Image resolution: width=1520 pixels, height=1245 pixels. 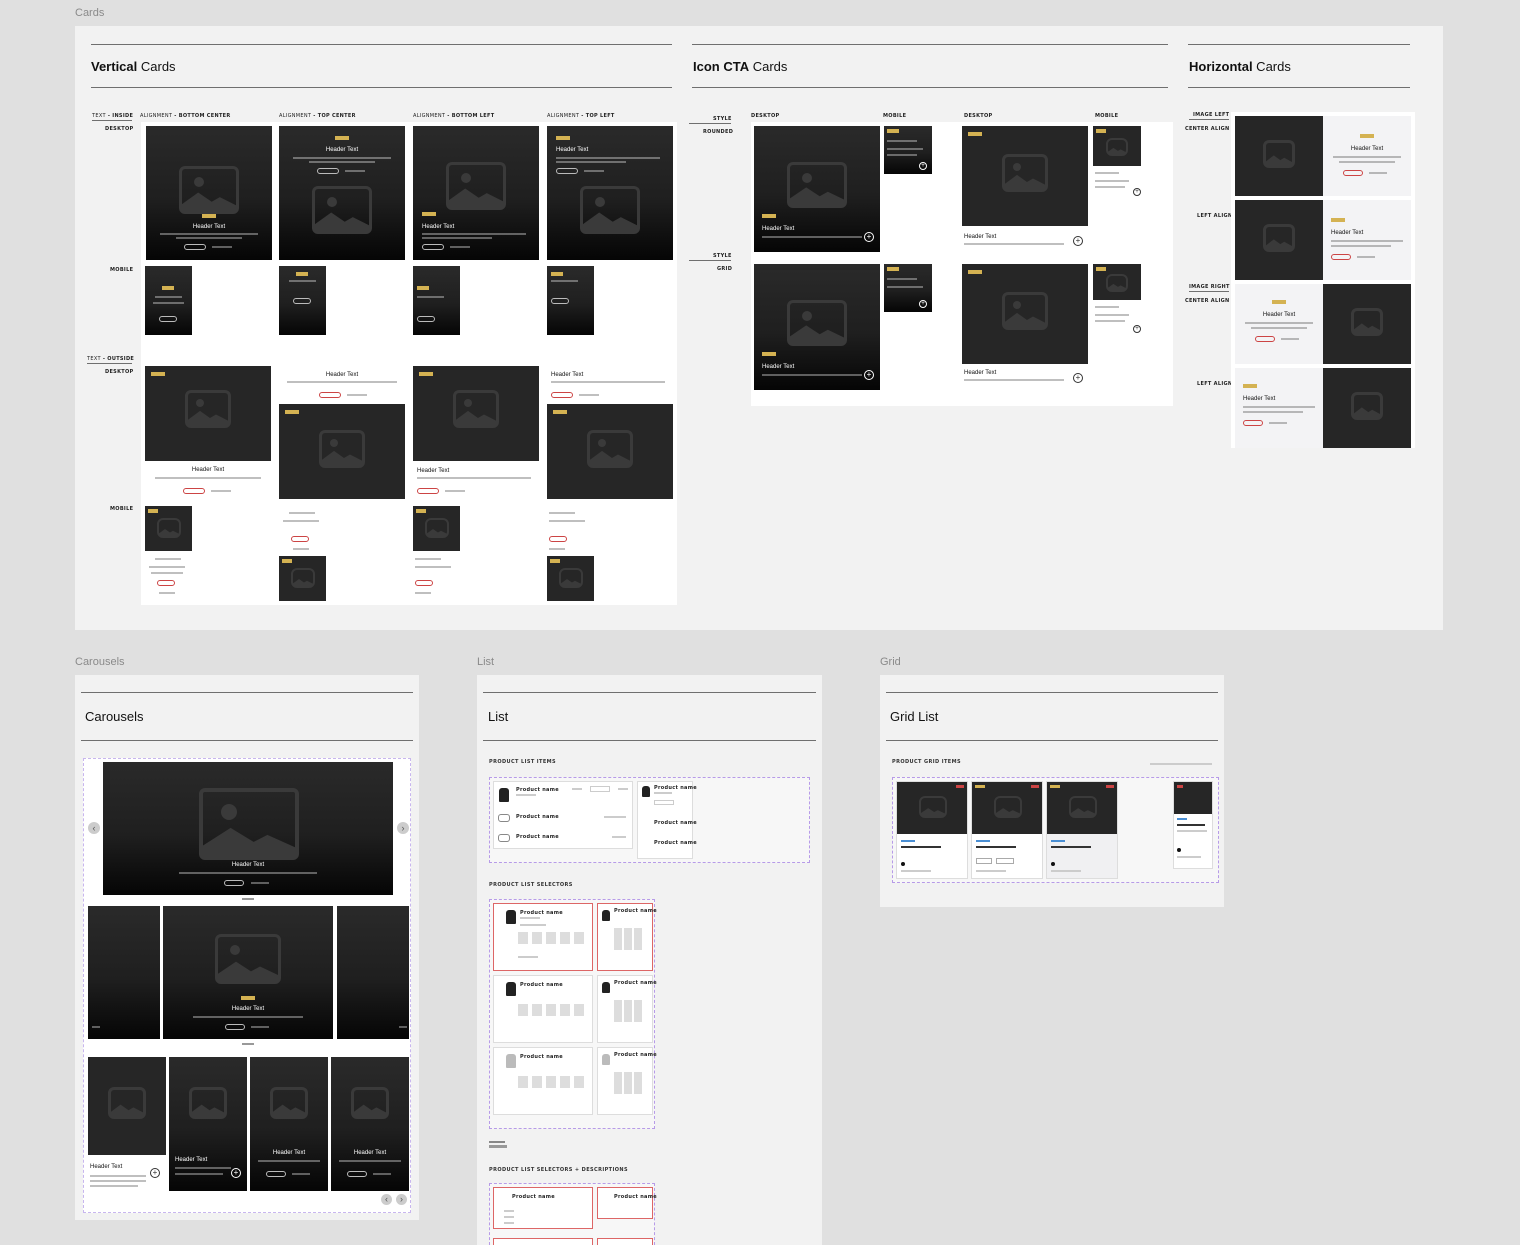 I want to click on product-selector-card-mobile-2: Product name, so click(x=627, y=1009).